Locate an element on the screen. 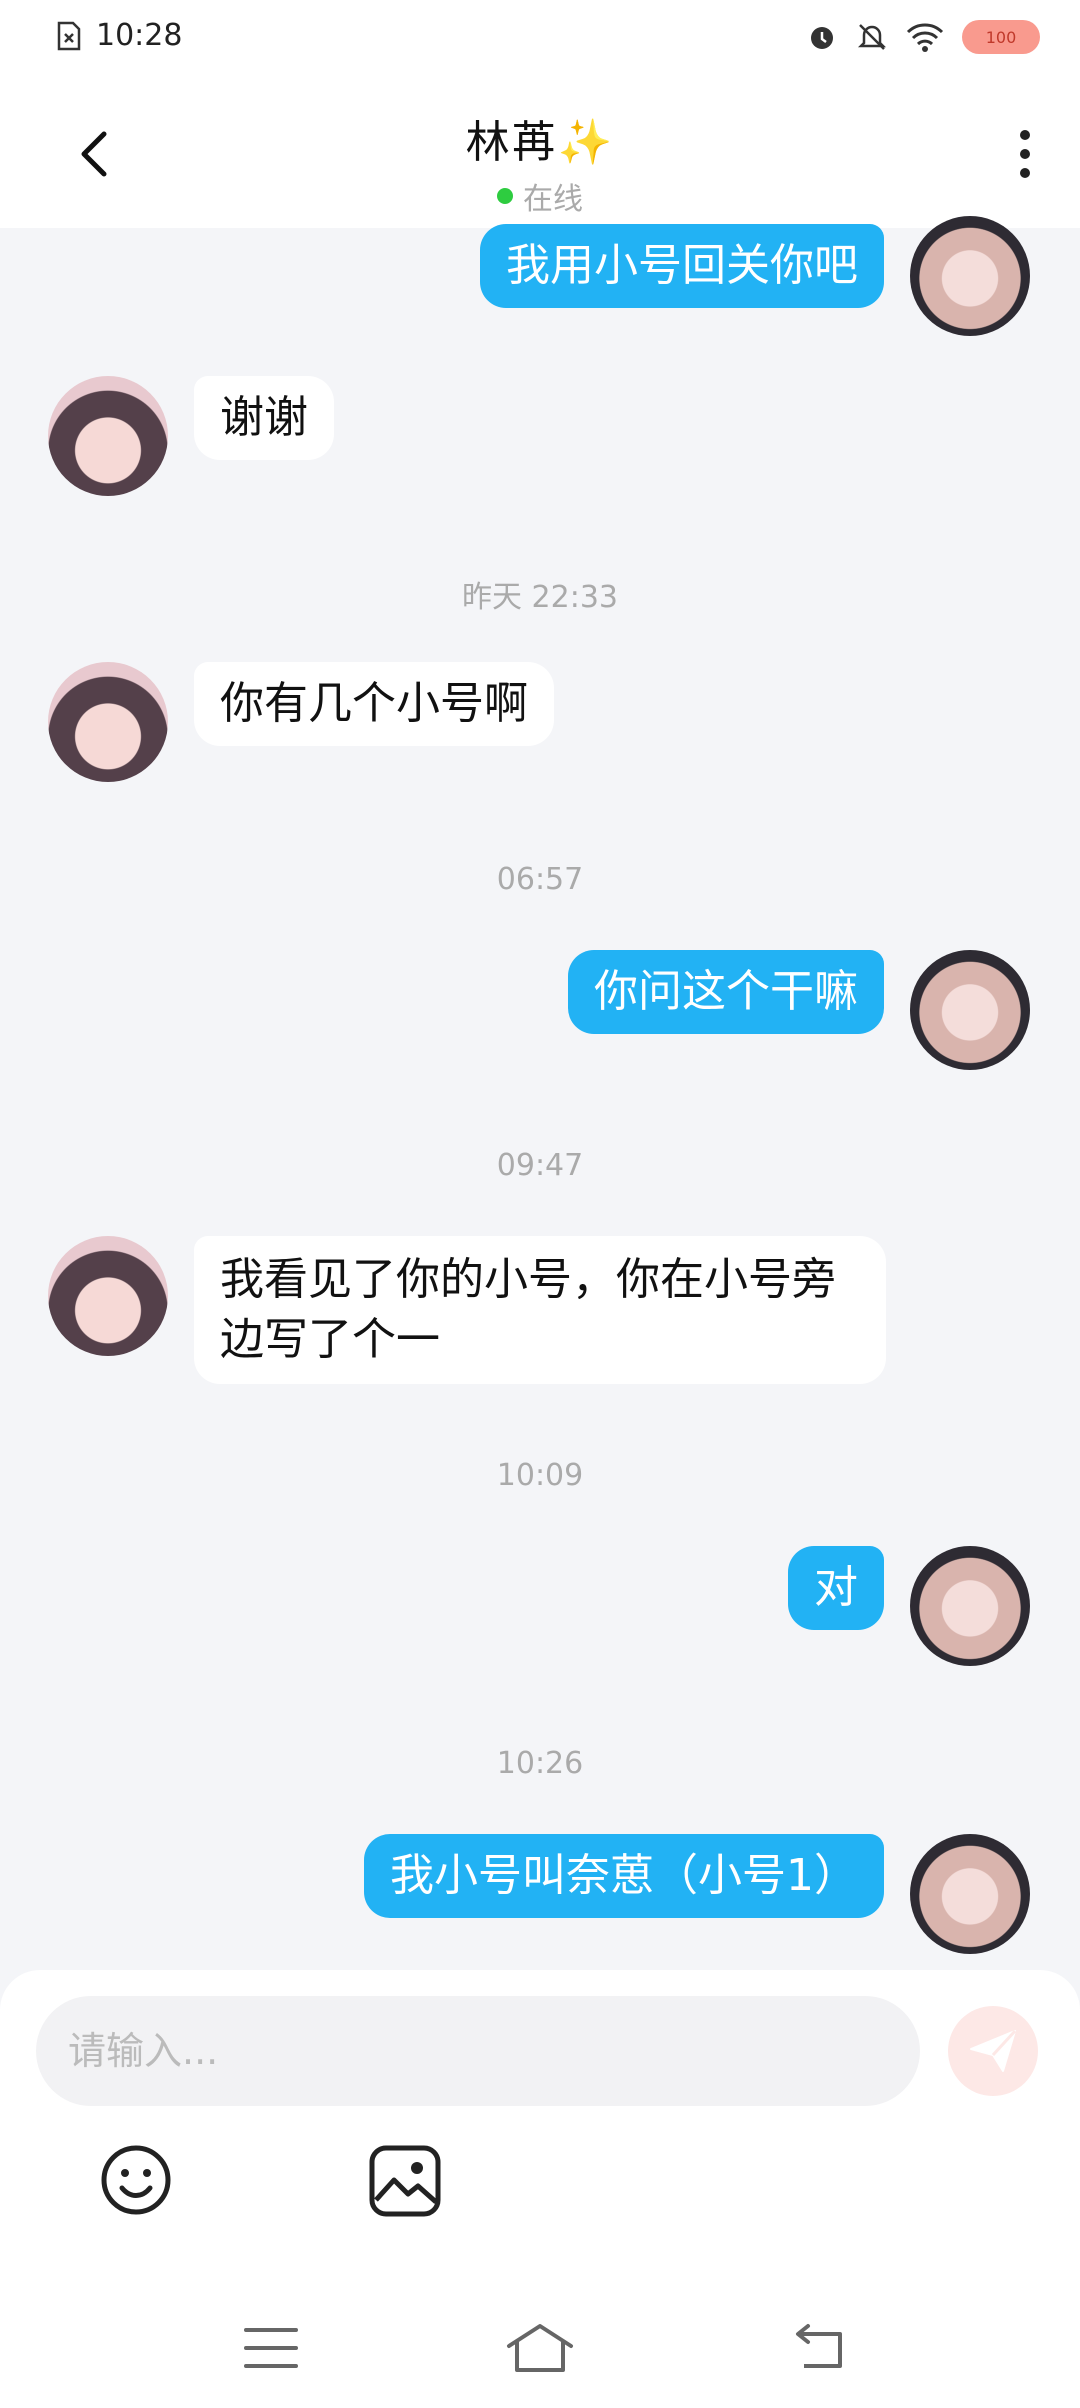 The height and width of the screenshot is (2408, 1080). sim-card-icon is located at coordinates (69, 35).